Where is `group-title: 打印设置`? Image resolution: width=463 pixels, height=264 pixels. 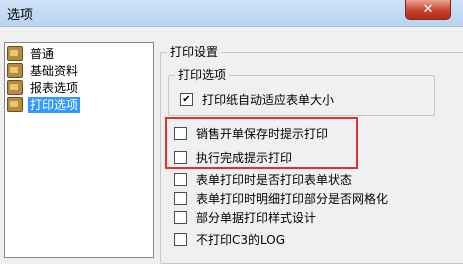 group-title: 打印设置 is located at coordinates (194, 52).